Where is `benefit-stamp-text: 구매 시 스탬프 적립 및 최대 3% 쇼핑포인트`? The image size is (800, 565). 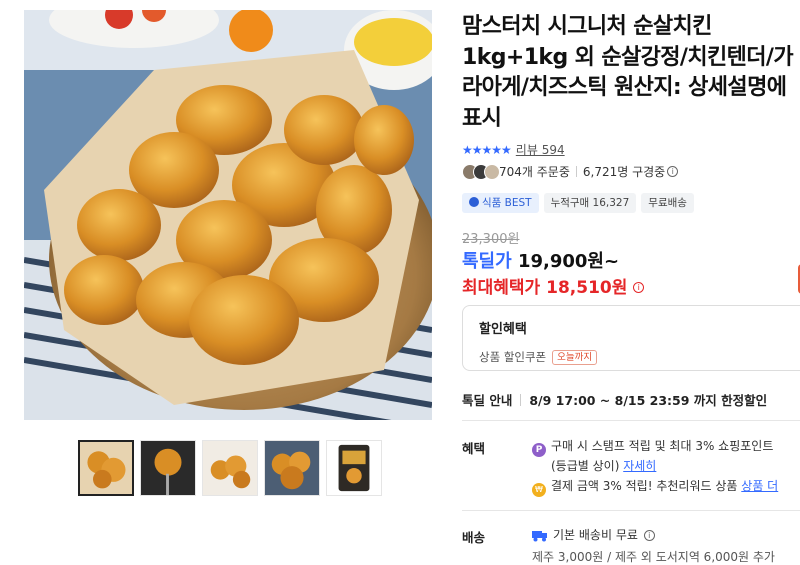 benefit-stamp-text: 구매 시 스탬프 적립 및 최대 3% 쇼핑포인트 is located at coordinates (662, 446).